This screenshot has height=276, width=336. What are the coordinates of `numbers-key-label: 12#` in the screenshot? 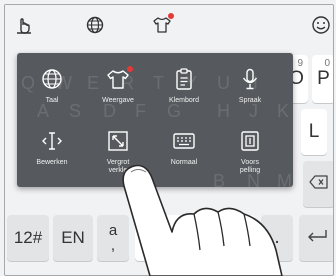 It's located at (28, 237).